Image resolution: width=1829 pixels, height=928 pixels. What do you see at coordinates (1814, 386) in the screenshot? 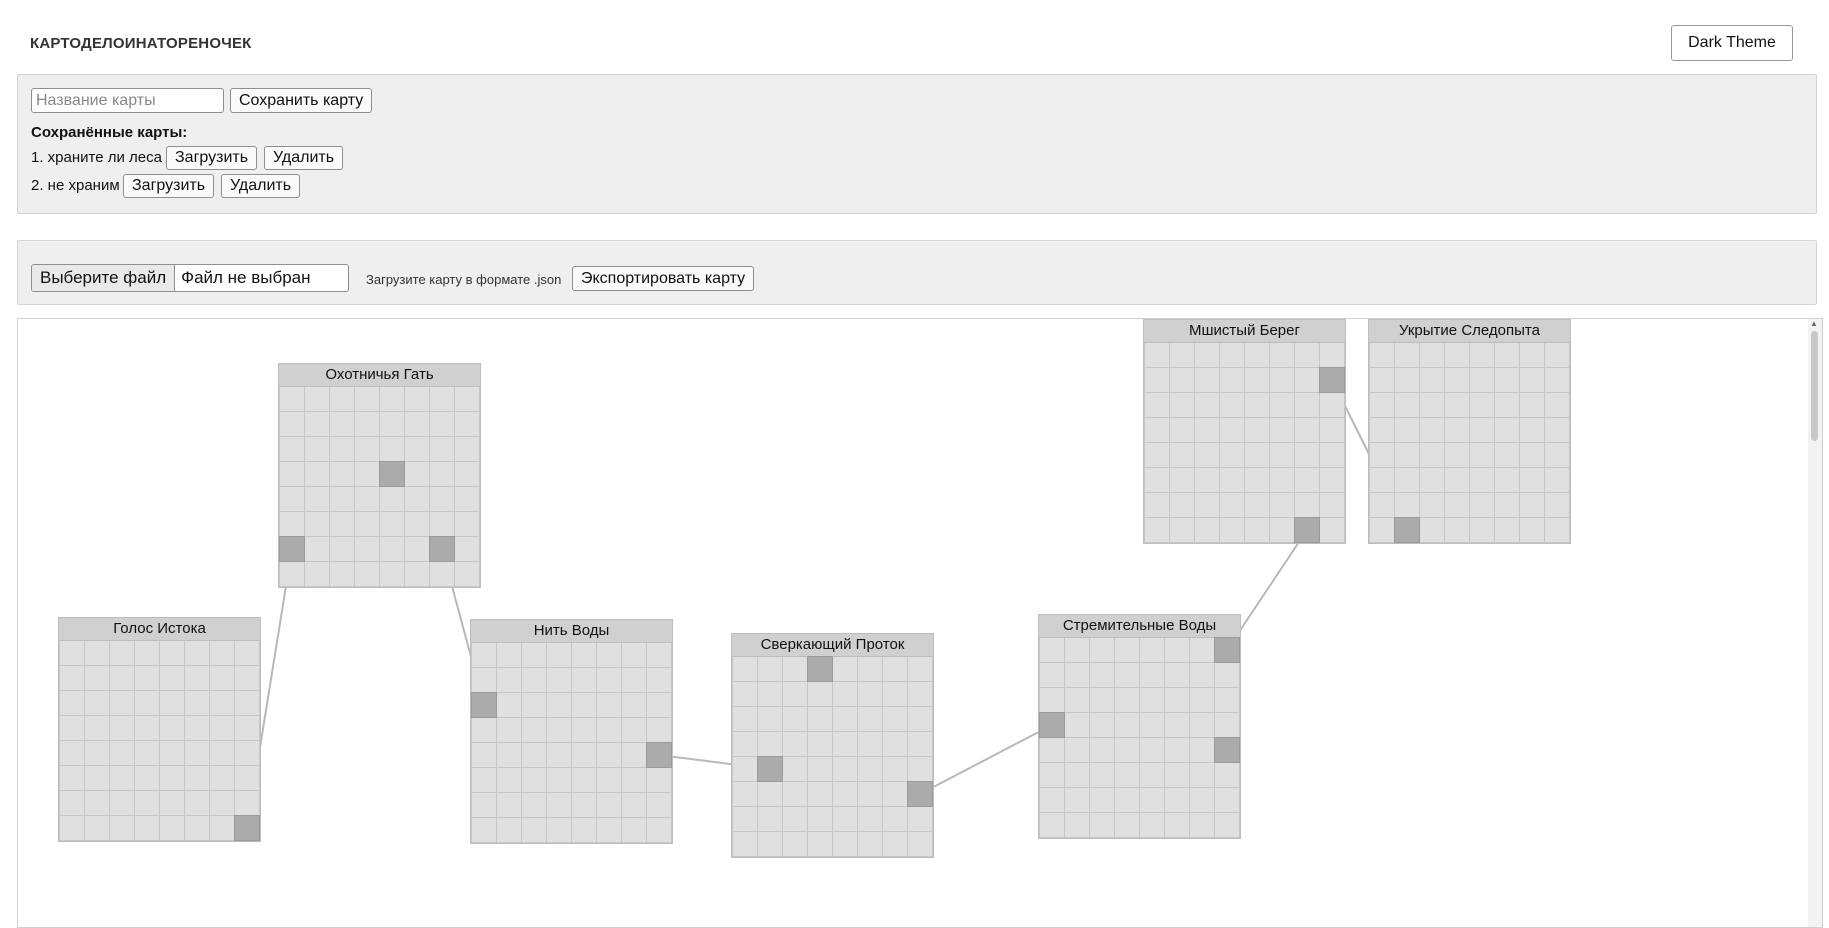
I see `scroll-thumb` at bounding box center [1814, 386].